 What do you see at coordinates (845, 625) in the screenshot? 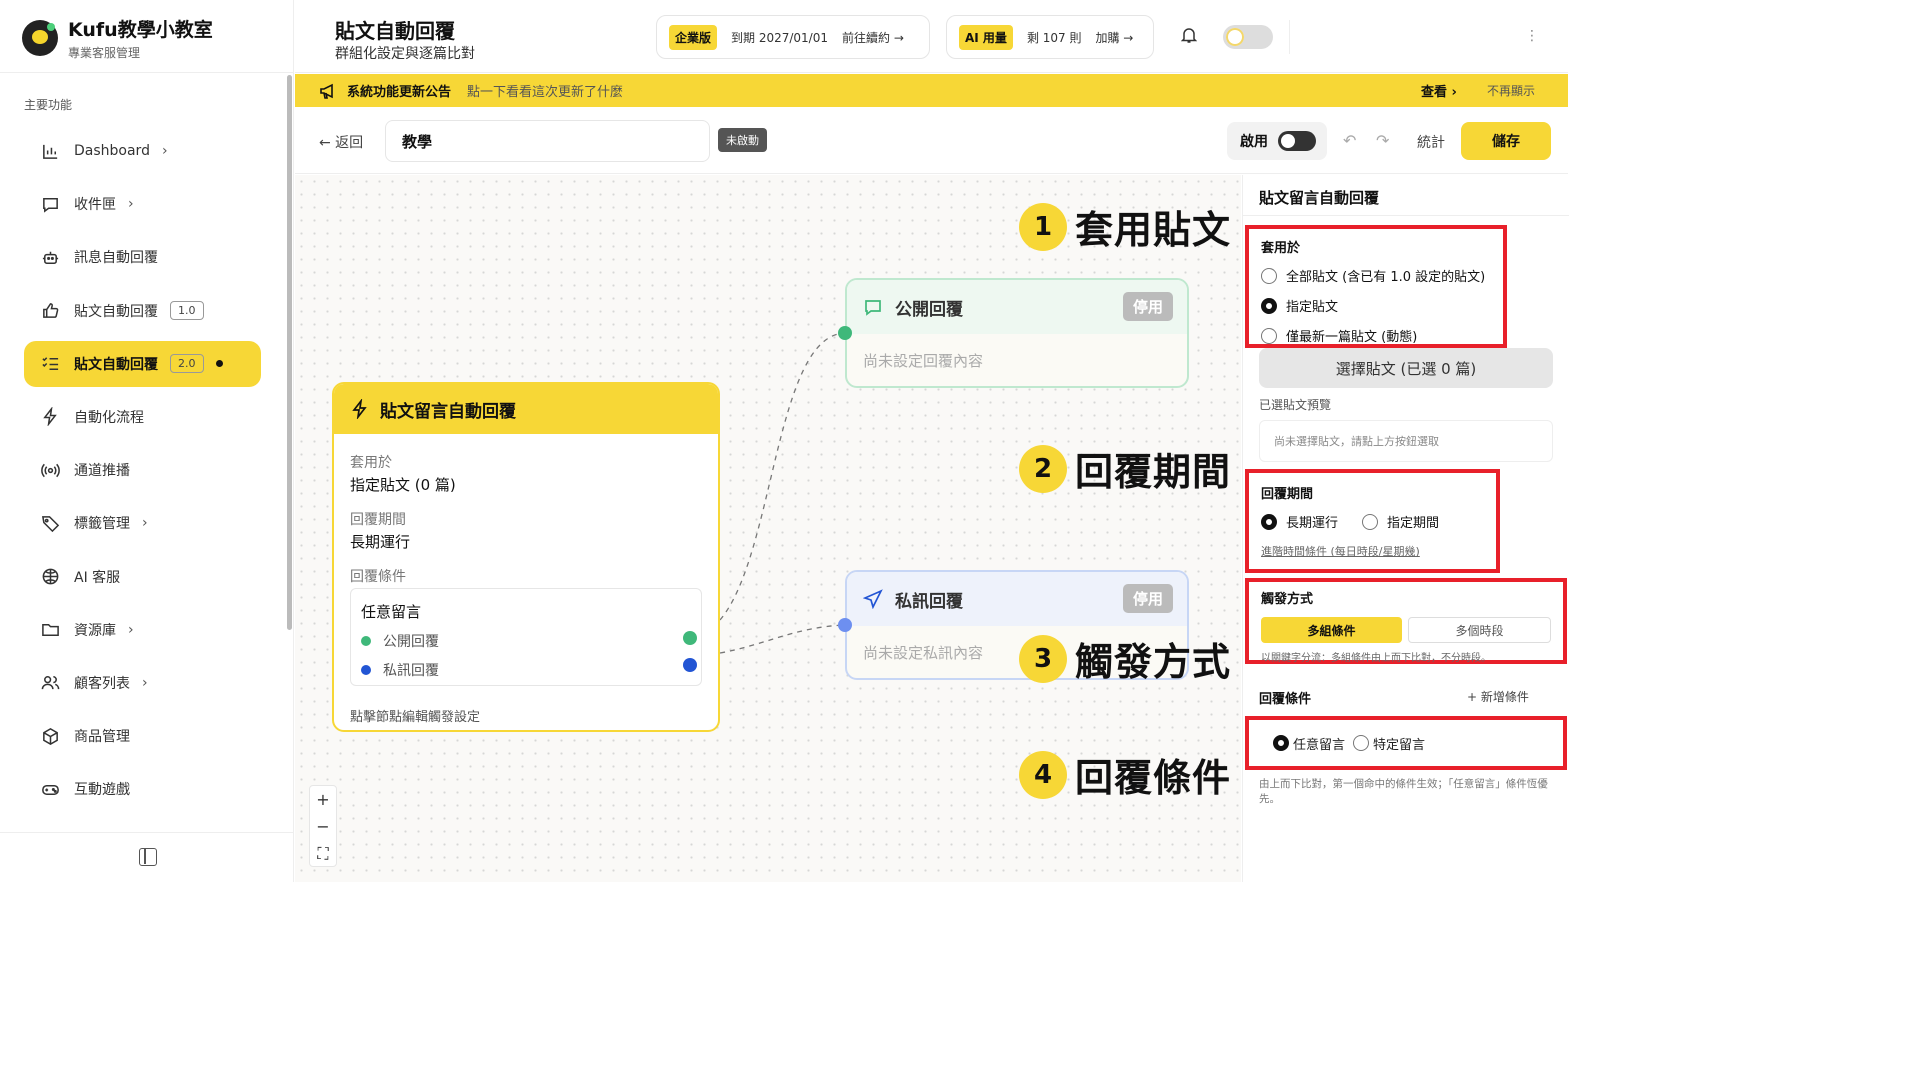
I see `private-input-port` at bounding box center [845, 625].